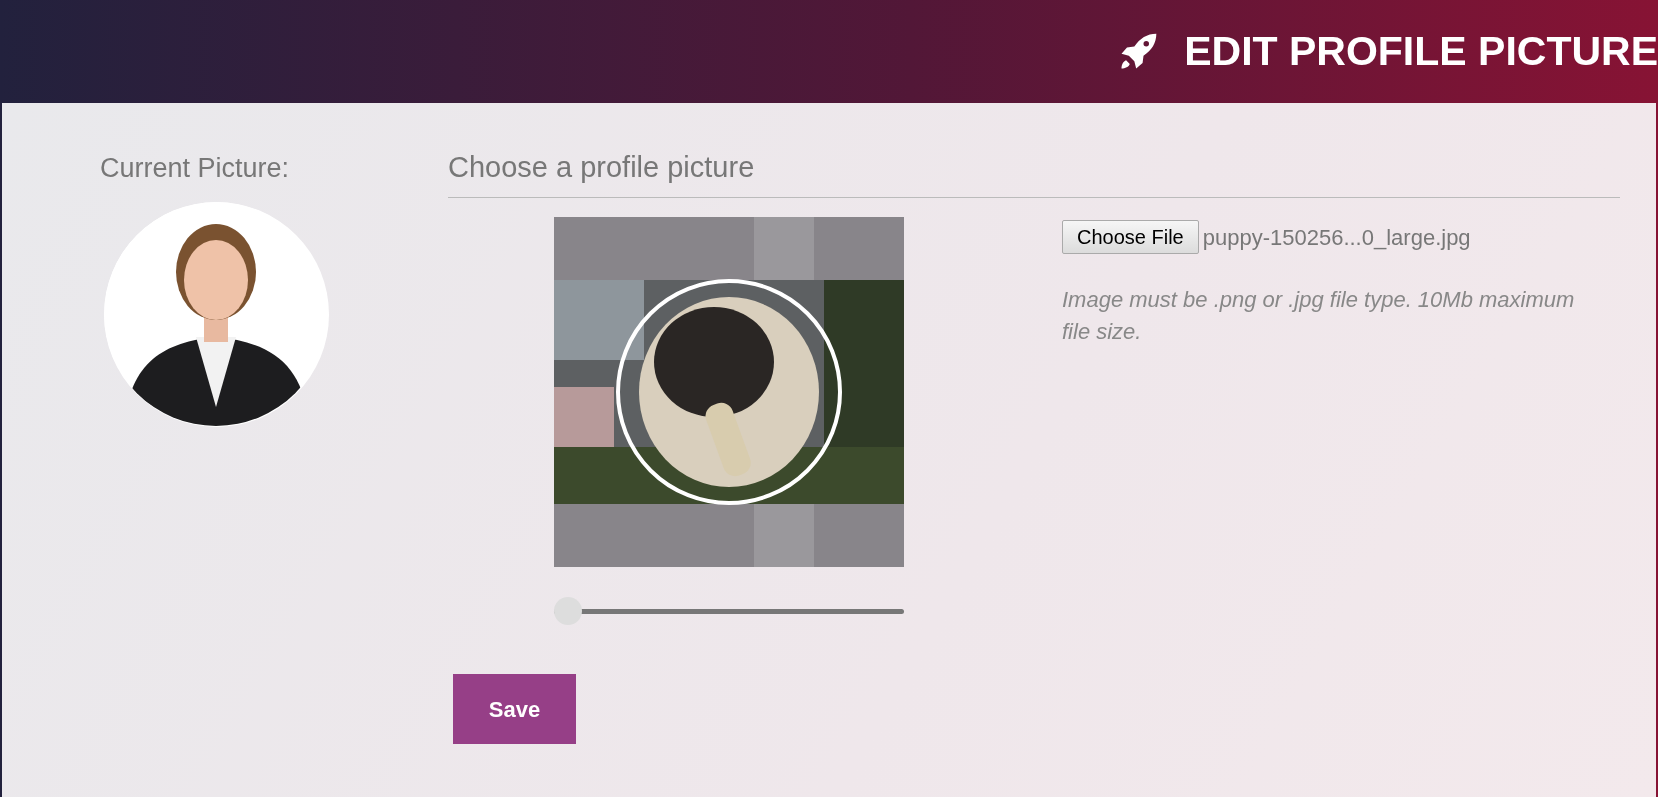 The image size is (1658, 797). What do you see at coordinates (514, 709) in the screenshot?
I see `save-button: Save` at bounding box center [514, 709].